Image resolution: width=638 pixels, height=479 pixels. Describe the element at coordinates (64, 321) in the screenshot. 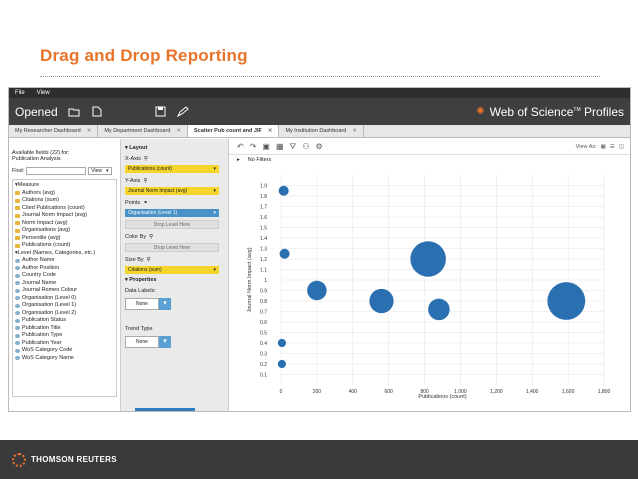

I see `level-item: Publication Status` at that location.